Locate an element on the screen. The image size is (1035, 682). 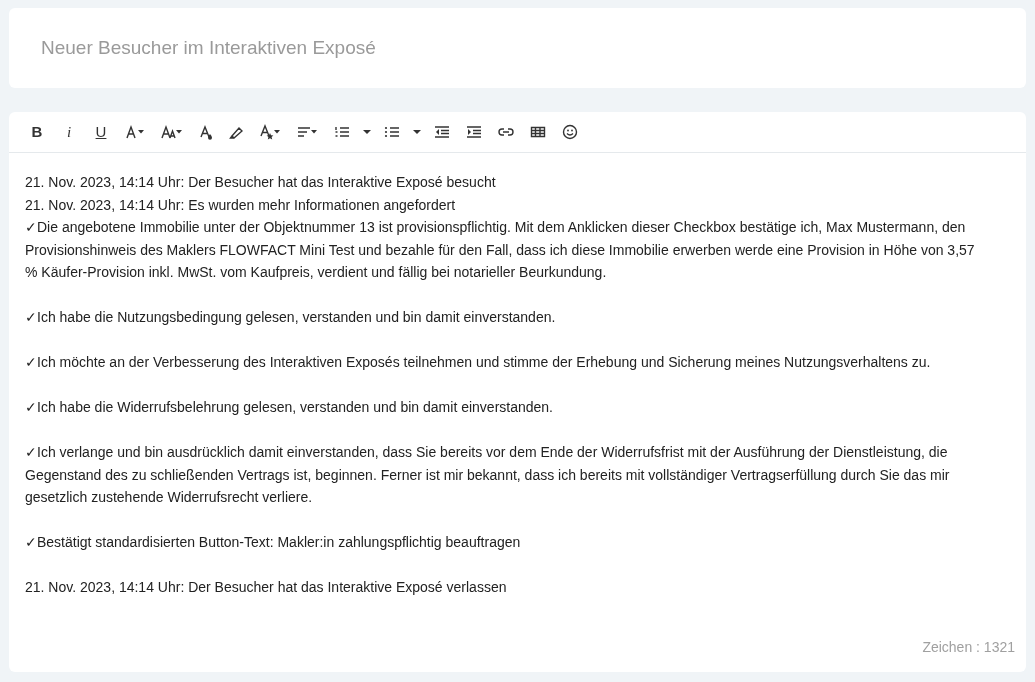
align-icon is located at coordinates (307, 132).